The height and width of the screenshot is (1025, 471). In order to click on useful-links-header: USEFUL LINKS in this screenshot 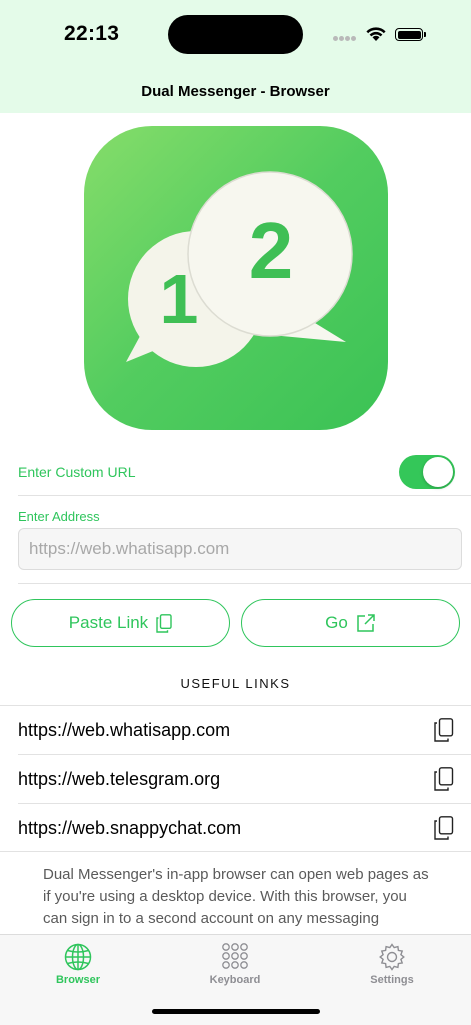, I will do `click(235, 683)`.